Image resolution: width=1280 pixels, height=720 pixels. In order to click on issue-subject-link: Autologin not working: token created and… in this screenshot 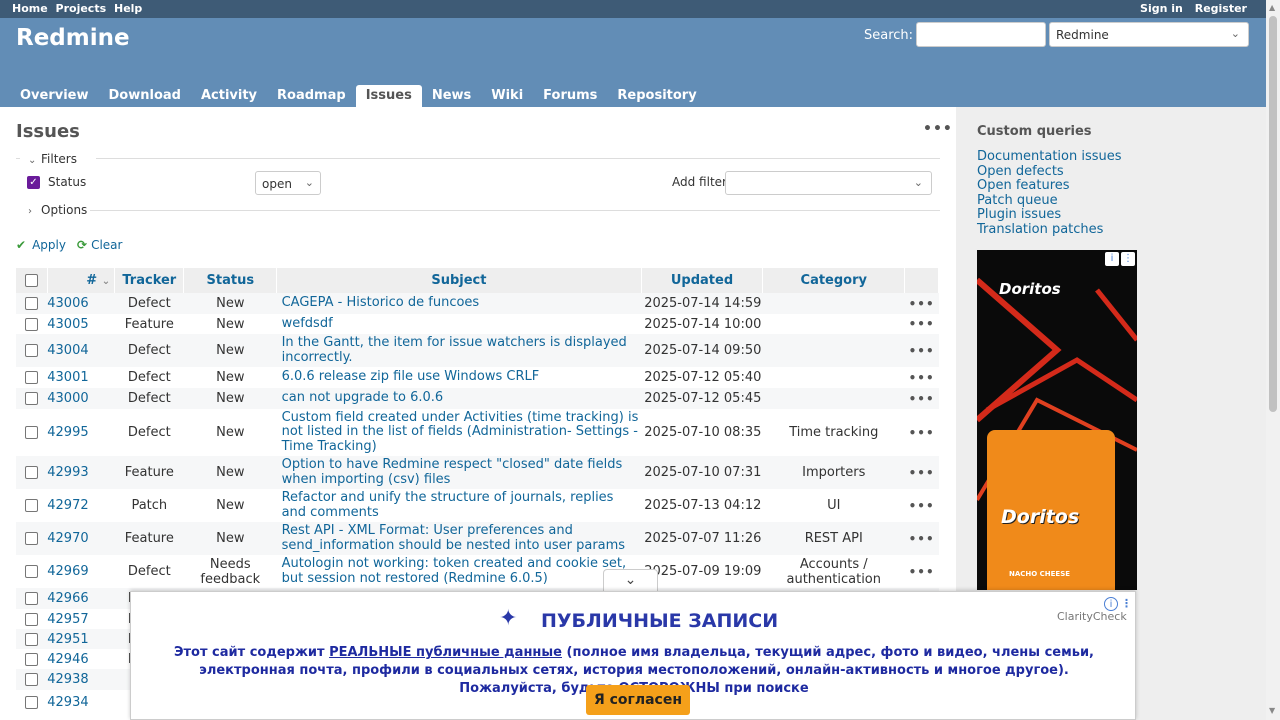, I will do `click(459, 571)`.